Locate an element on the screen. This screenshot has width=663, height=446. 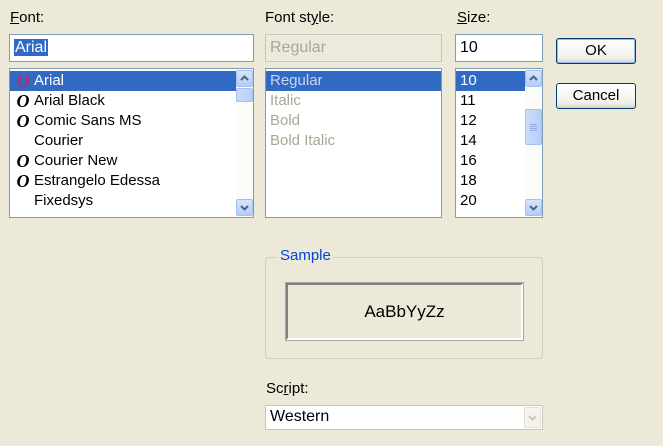
sample-text: AaBbYyZz is located at coordinates (404, 311).